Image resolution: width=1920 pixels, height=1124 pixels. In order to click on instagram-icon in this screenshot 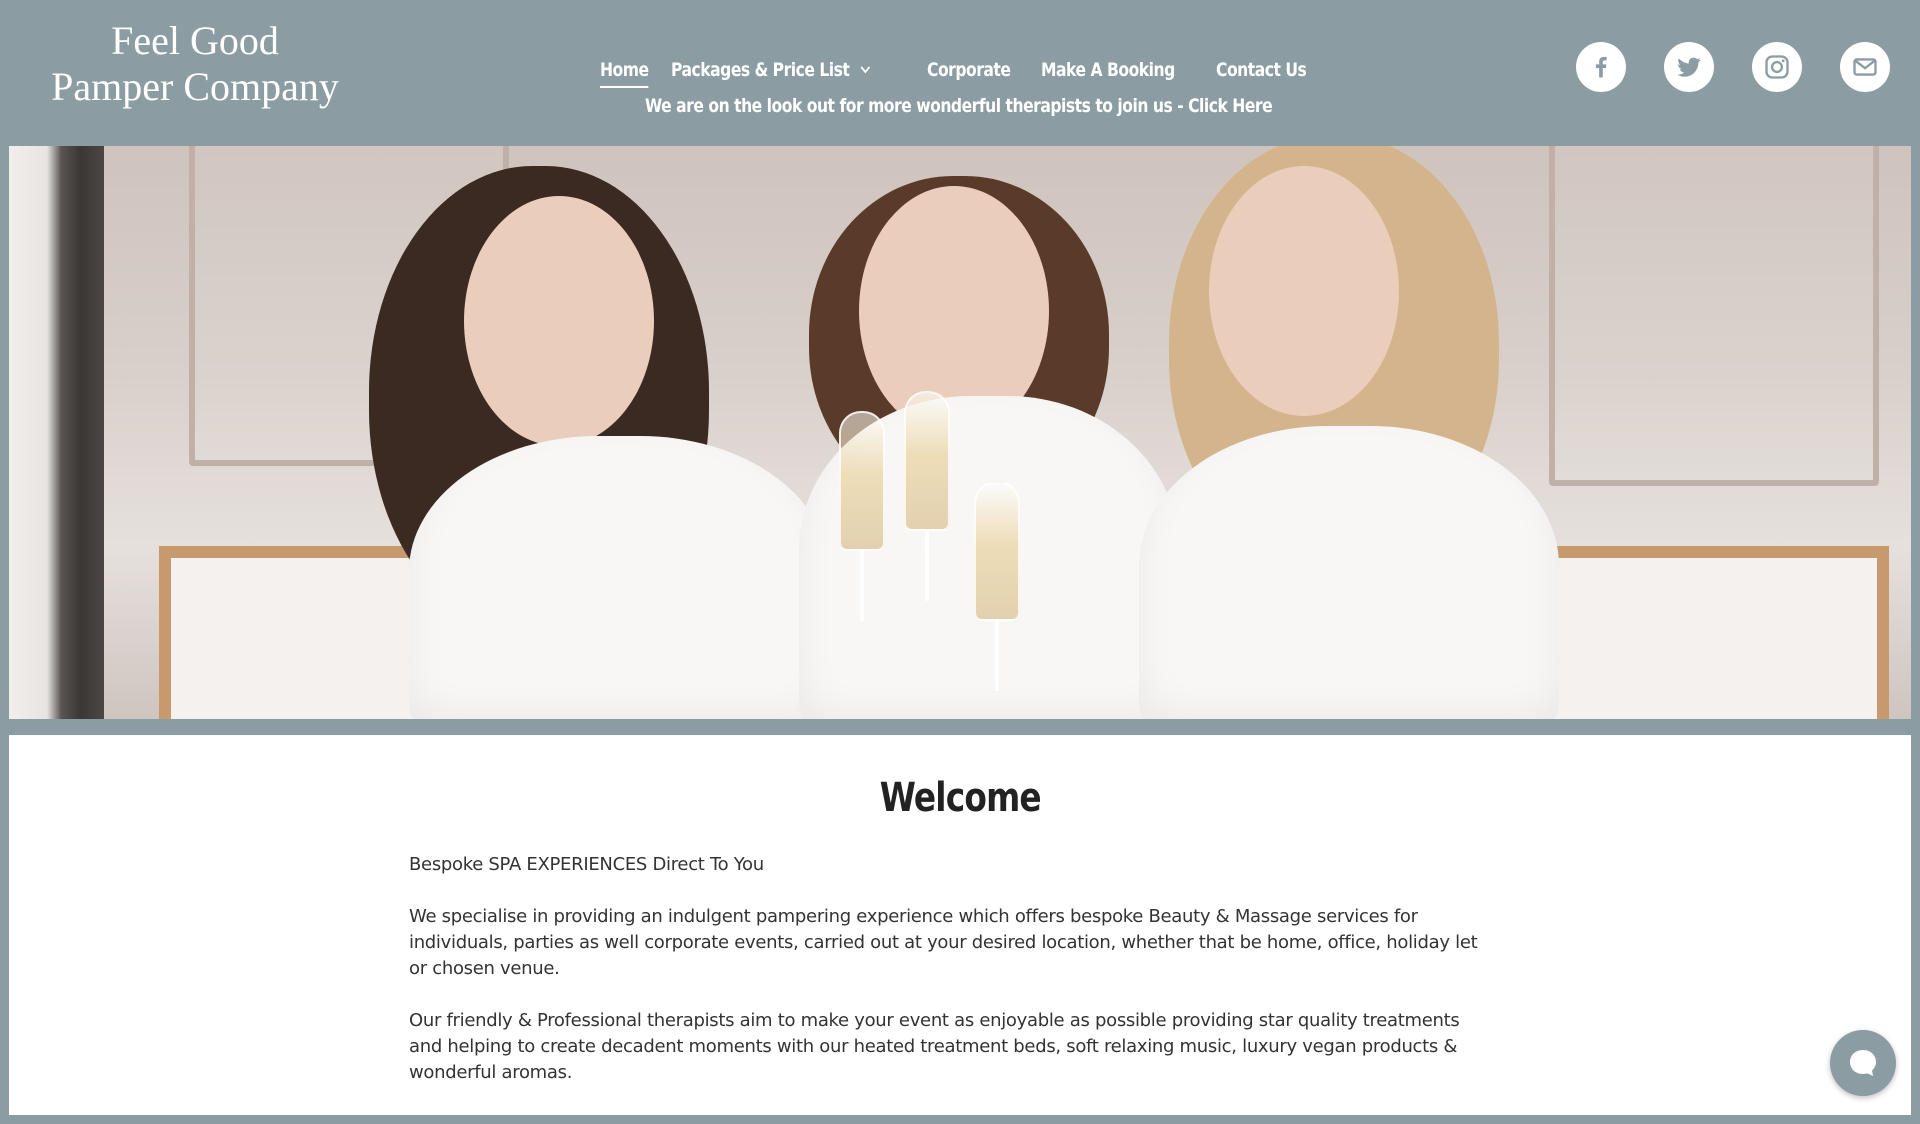, I will do `click(1777, 67)`.